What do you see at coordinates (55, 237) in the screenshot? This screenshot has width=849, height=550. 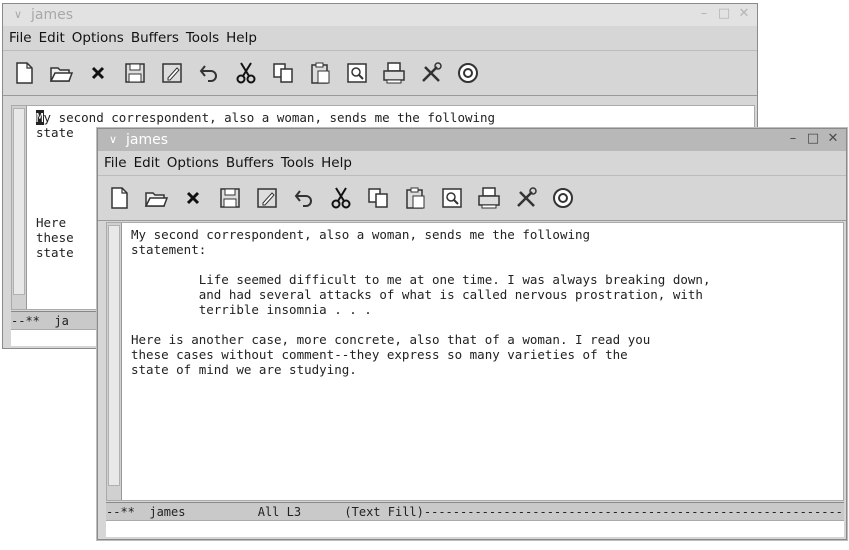 I see `back-line-9: these` at bounding box center [55, 237].